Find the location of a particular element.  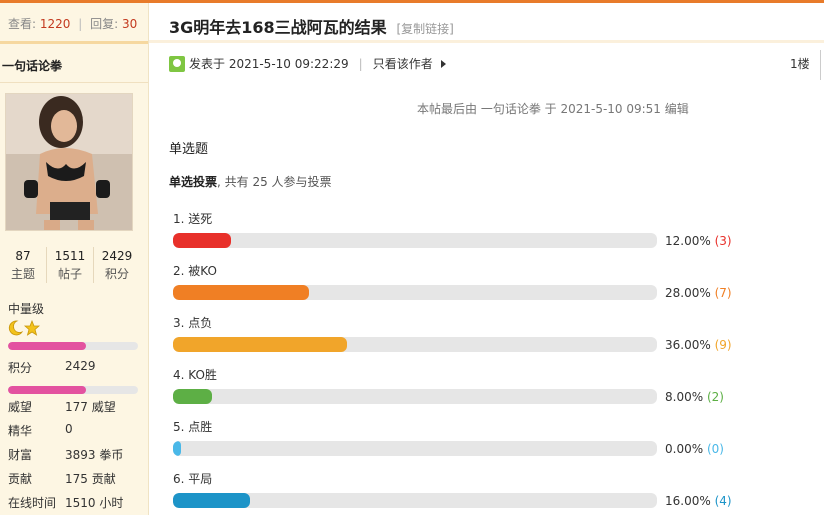

stat-row-credits: 积分 2429 is located at coordinates (52, 367).